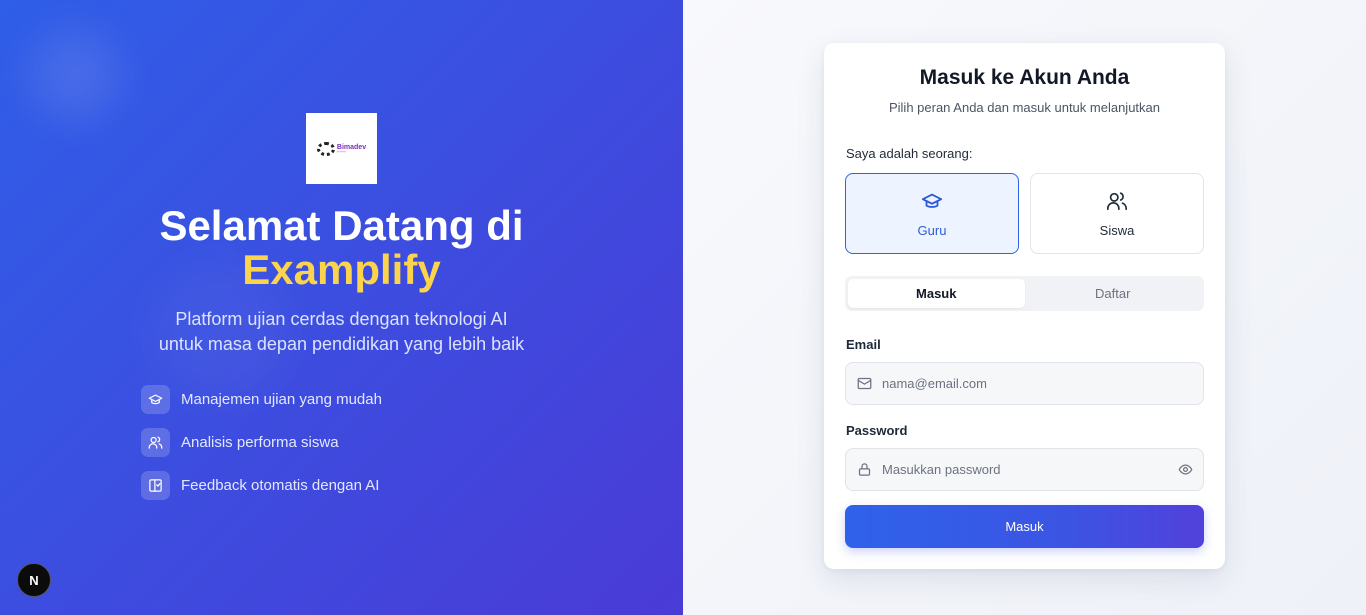  Describe the element at coordinates (341, 151) in the screenshot. I see `logo-tagline-mark: ━━━━━` at that location.